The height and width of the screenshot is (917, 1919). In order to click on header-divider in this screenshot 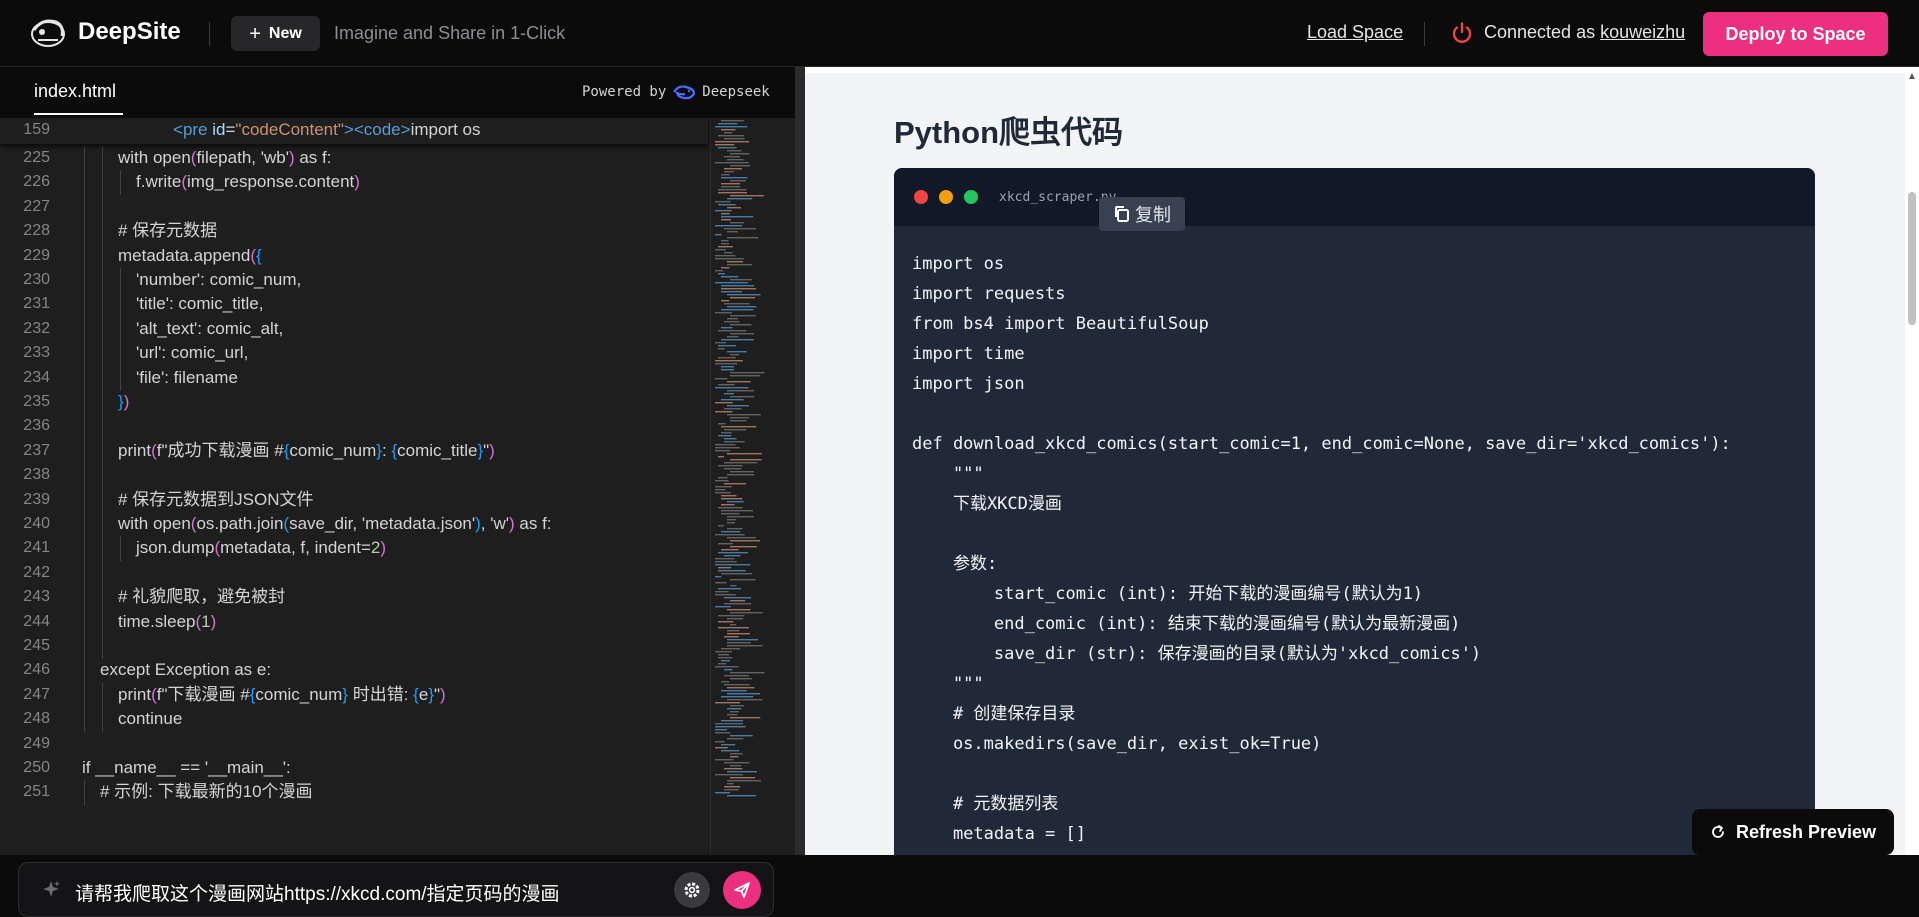, I will do `click(209, 34)`.